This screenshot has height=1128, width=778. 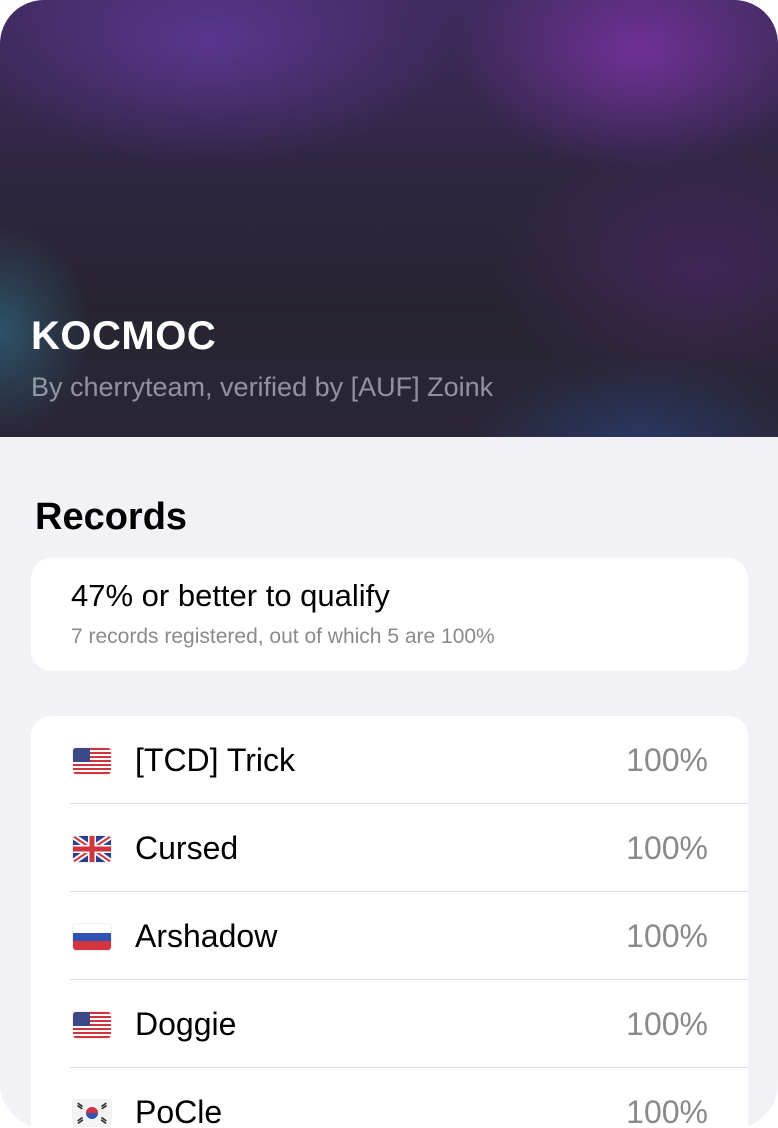 What do you see at coordinates (389, 1024) in the screenshot?
I see `record-row: Doggie 100%` at bounding box center [389, 1024].